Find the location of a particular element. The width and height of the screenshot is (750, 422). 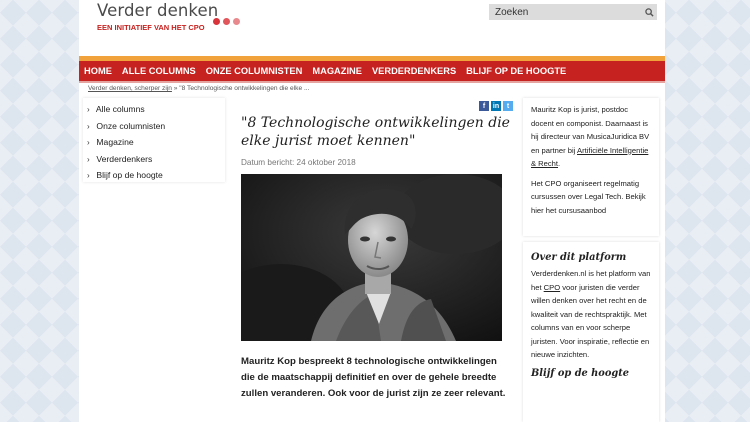

nav-onze-columnisten: ONZE COLUMNISTEN is located at coordinates (254, 71).